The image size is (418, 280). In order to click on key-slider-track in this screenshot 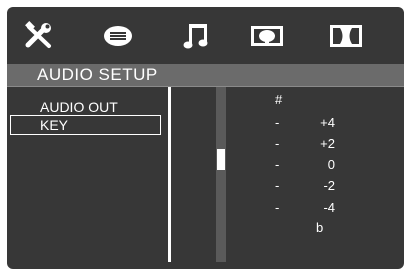, I will do `click(221, 174)`.